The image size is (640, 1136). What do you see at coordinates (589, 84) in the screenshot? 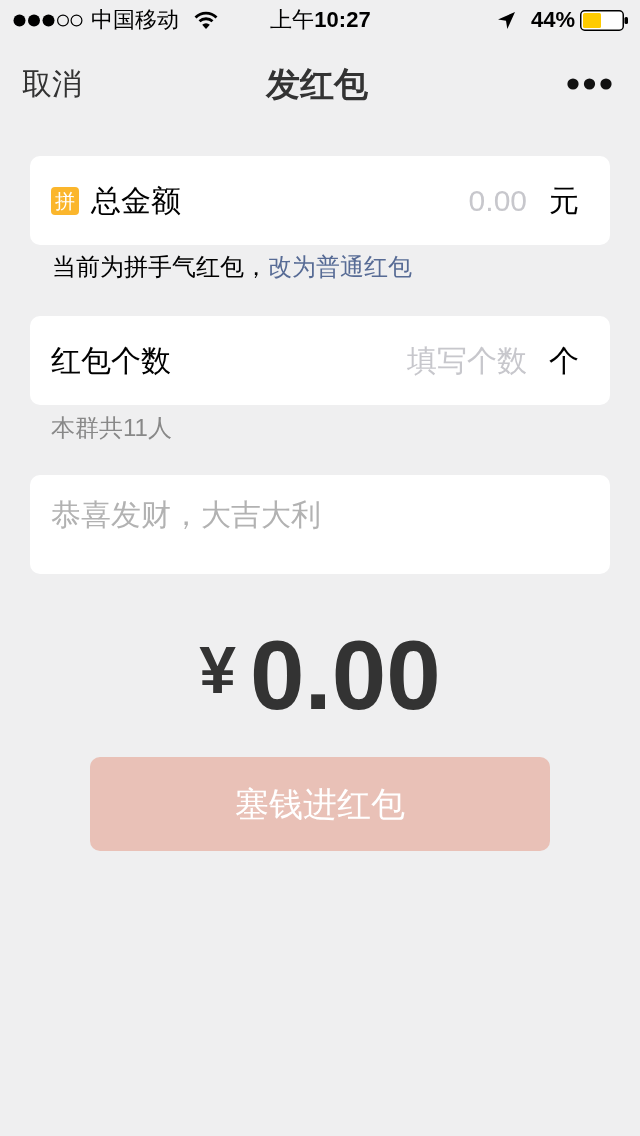
I see `more-icon` at bounding box center [589, 84].